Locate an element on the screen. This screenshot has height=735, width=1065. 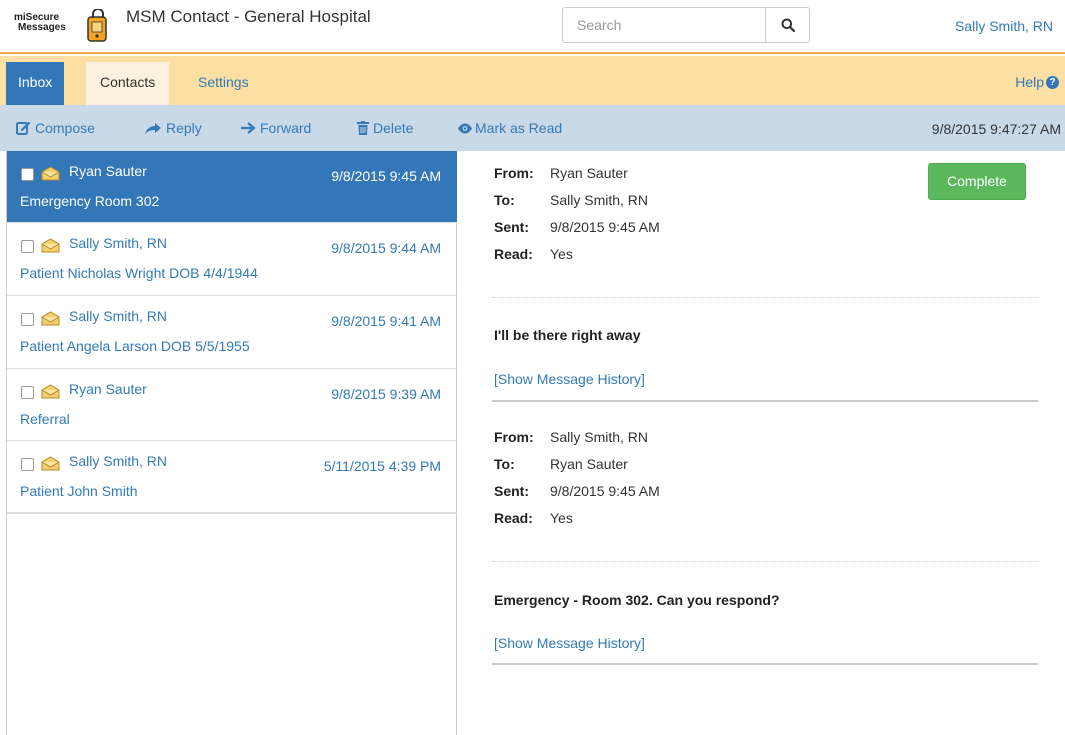
reply-button: Reply is located at coordinates (173, 128).